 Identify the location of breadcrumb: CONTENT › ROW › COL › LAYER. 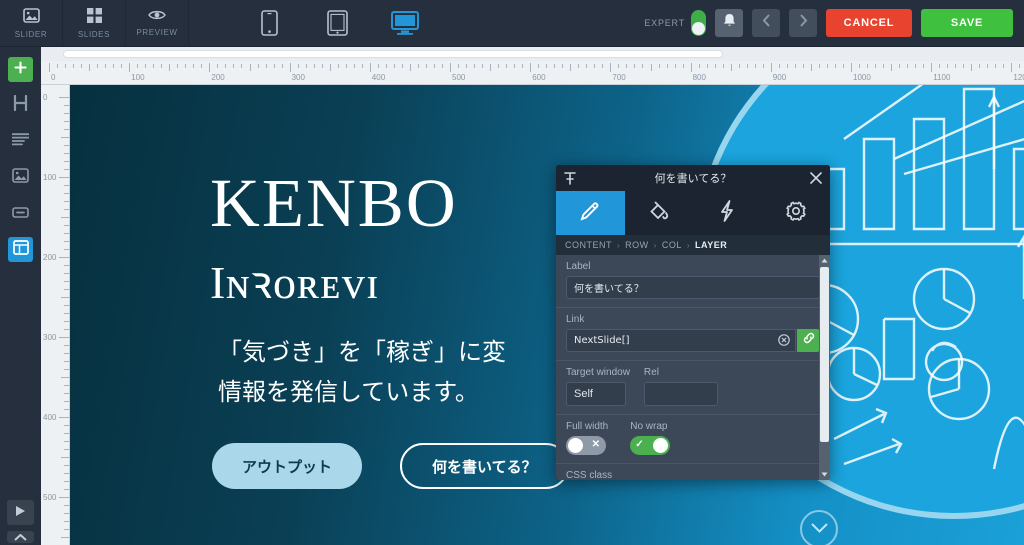
(693, 245).